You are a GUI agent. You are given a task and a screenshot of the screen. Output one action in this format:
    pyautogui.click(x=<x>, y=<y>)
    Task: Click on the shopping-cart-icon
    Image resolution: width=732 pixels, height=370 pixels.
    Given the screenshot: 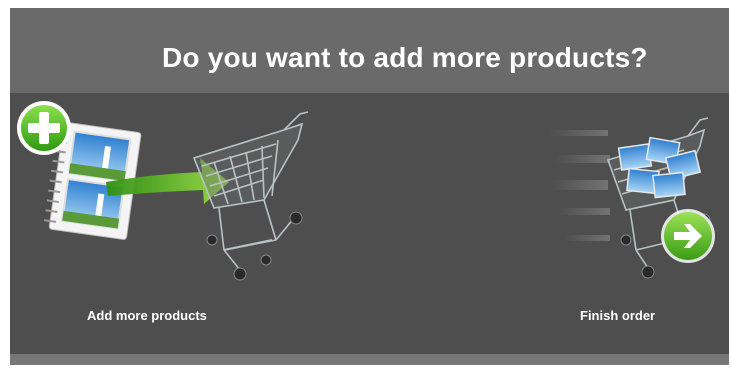 What is the action you would take?
    pyautogui.click(x=250, y=191)
    